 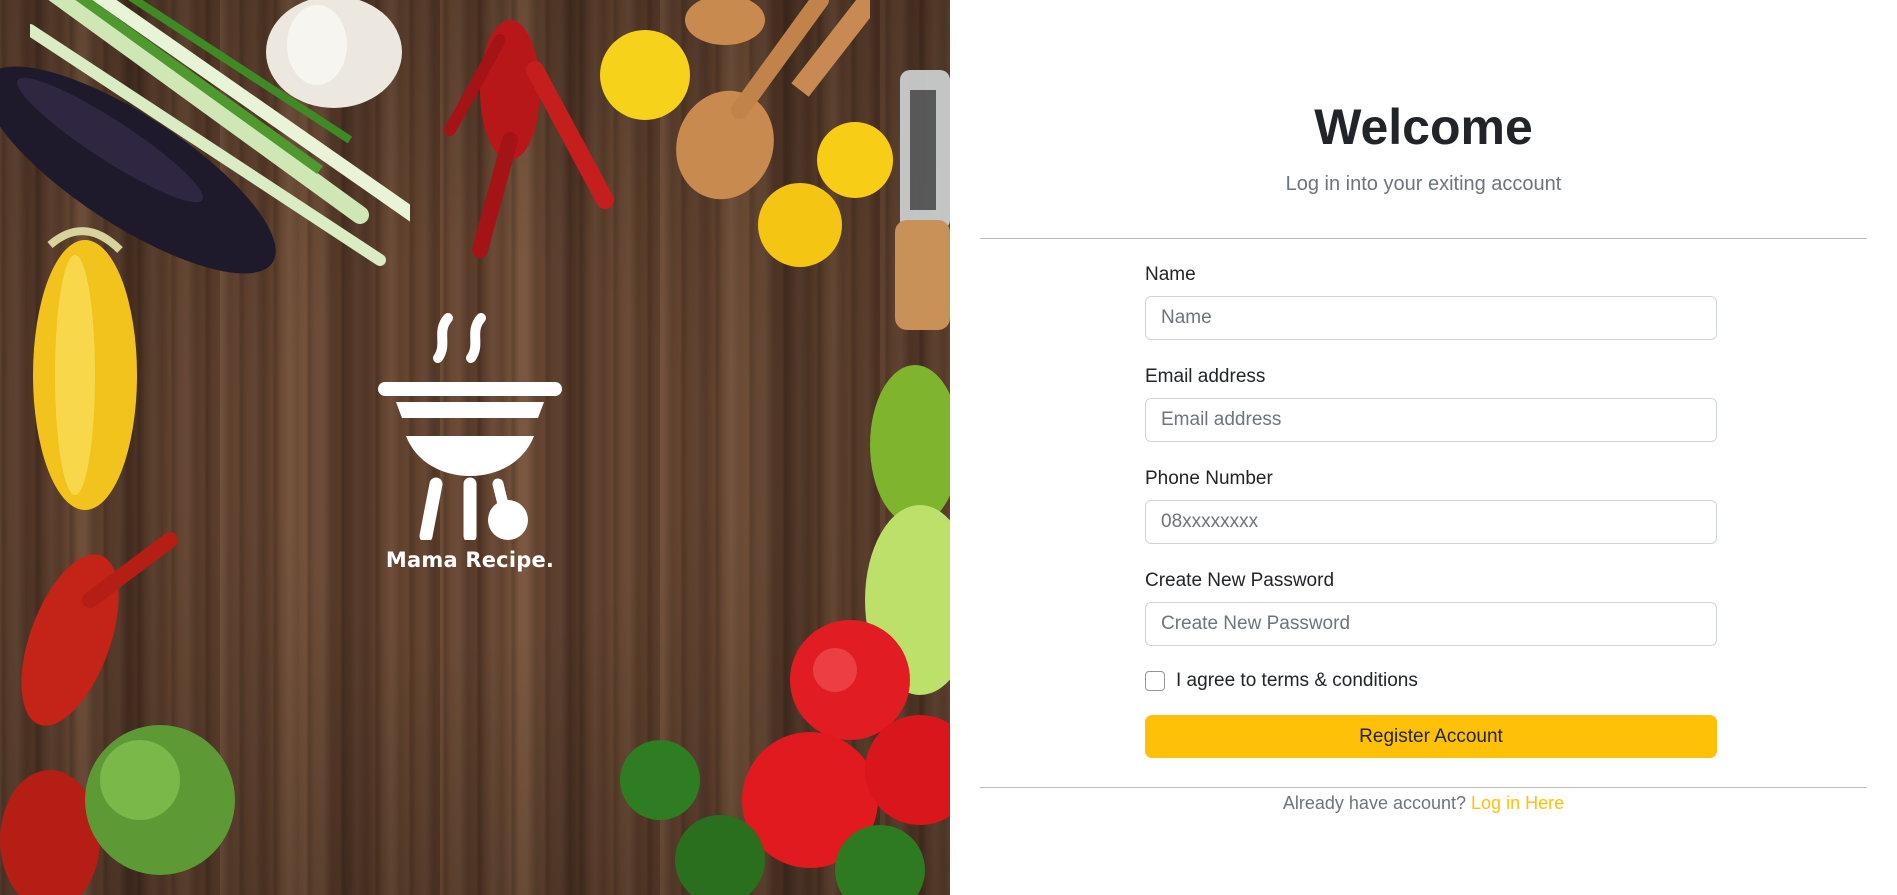 What do you see at coordinates (1431, 624) in the screenshot?
I see `password-input` at bounding box center [1431, 624].